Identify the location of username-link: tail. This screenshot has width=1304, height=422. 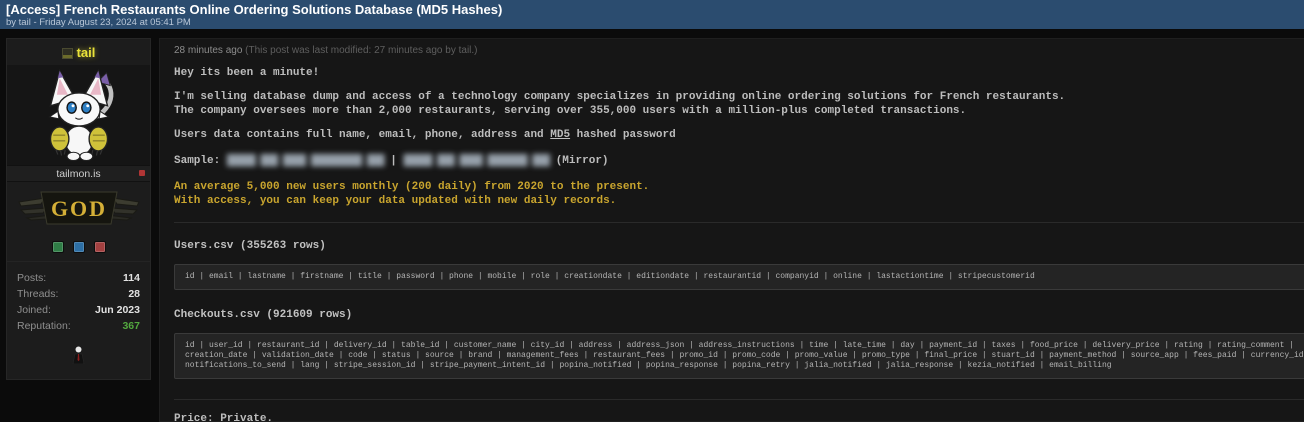
(86, 52).